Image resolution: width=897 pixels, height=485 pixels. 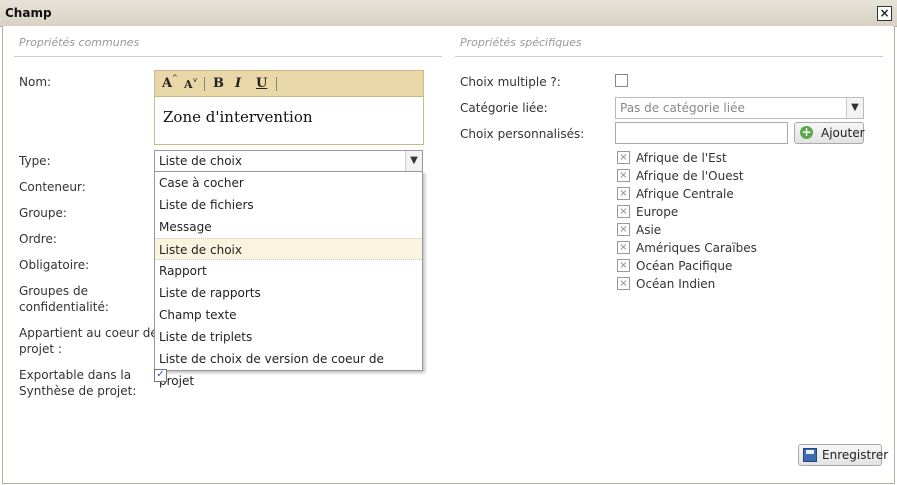 I want to click on font-larger-button: A, so click(x=167, y=83).